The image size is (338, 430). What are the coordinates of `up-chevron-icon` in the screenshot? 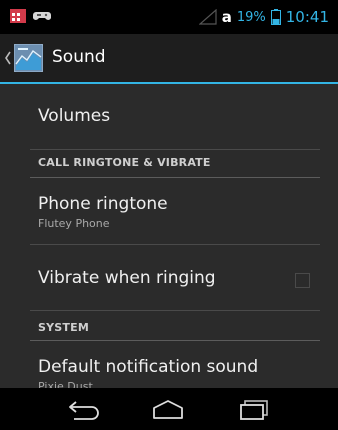 It's located at (8, 58).